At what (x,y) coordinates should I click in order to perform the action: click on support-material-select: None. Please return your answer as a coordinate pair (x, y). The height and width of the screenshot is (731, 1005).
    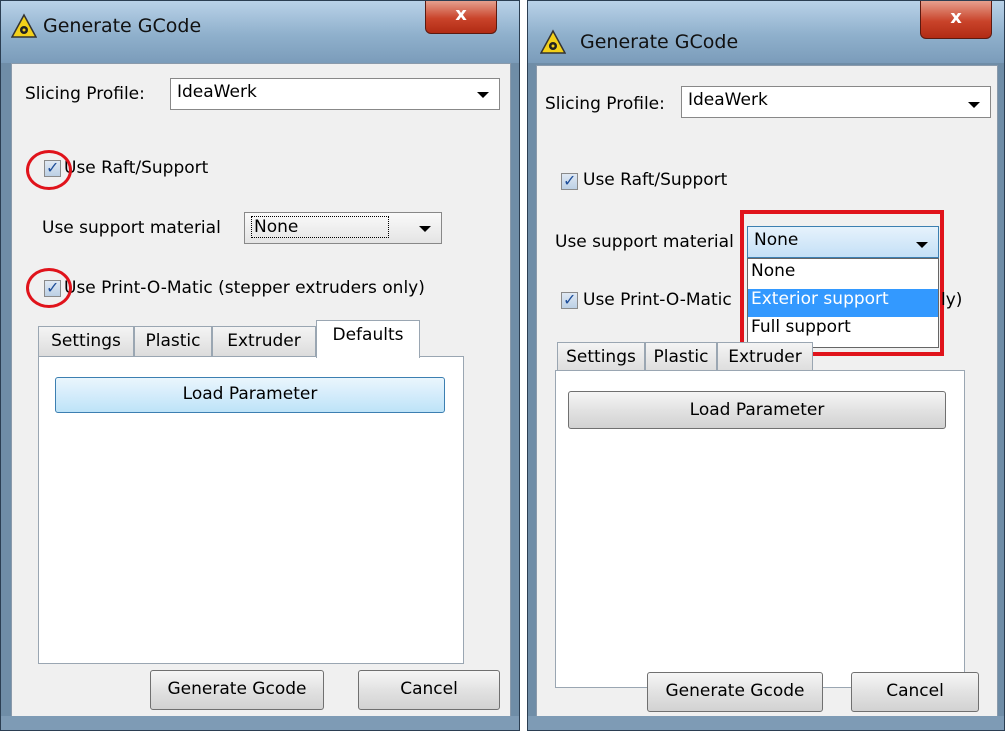
    Looking at the image, I should click on (343, 228).